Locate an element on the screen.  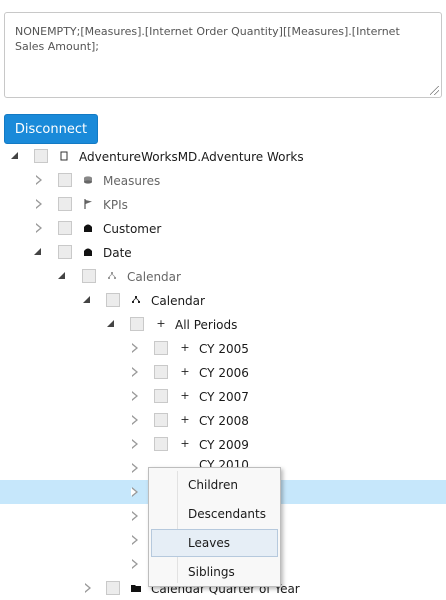
tree-node-date: Date is located at coordinates (223, 252).